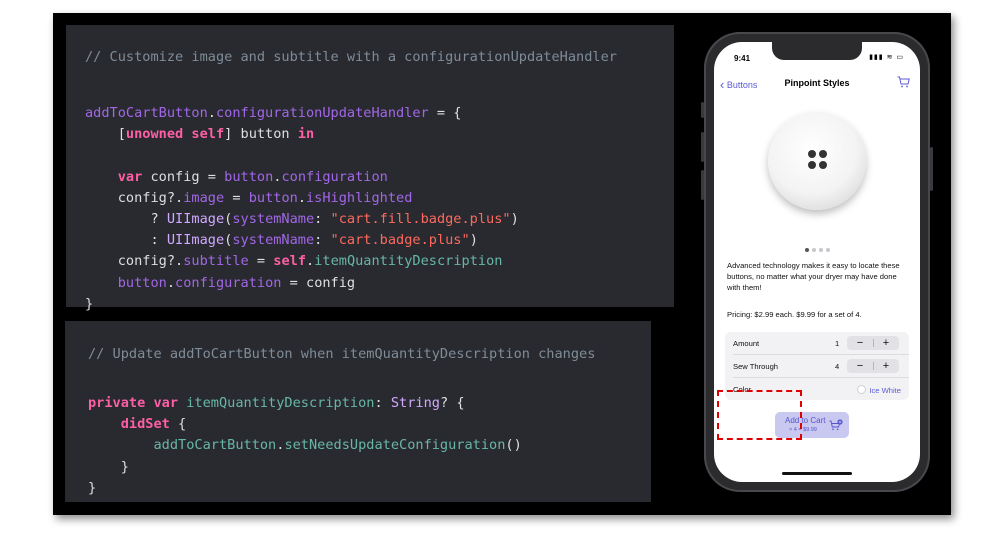 Image resolution: width=1000 pixels, height=538 pixels. I want to click on code-token: {, so click(178, 424).